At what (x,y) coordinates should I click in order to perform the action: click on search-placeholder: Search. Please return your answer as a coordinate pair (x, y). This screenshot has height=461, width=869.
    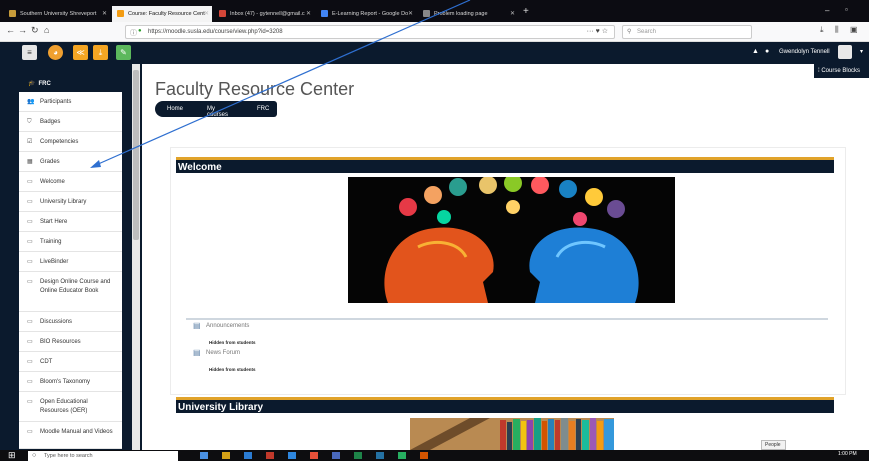
    Looking at the image, I should click on (647, 32).